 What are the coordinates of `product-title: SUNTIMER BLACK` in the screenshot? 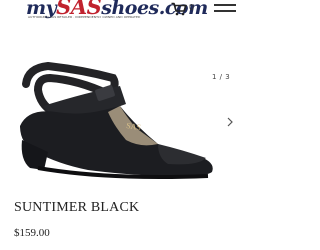 It's located at (77, 207).